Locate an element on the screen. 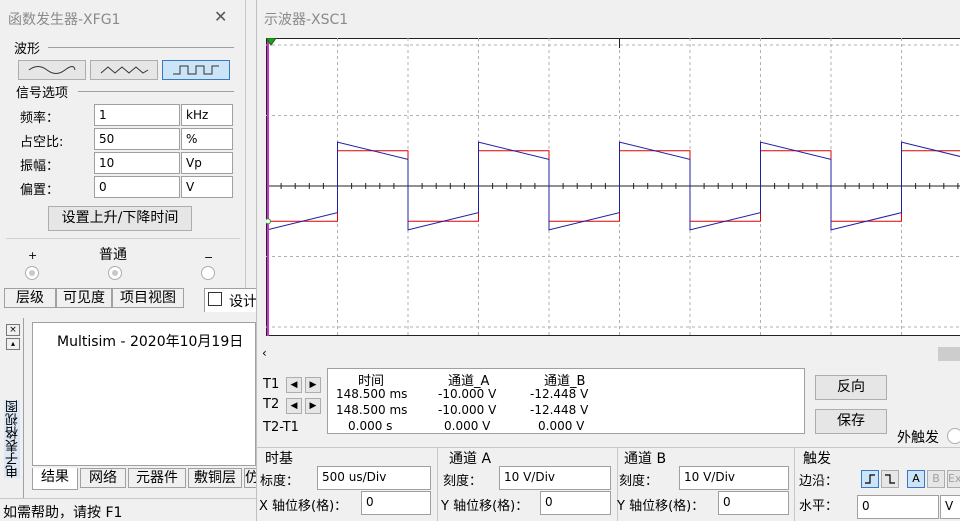 The height and width of the screenshot is (521, 960). status-text: 如需帮助，请按 F1 is located at coordinates (63, 513).